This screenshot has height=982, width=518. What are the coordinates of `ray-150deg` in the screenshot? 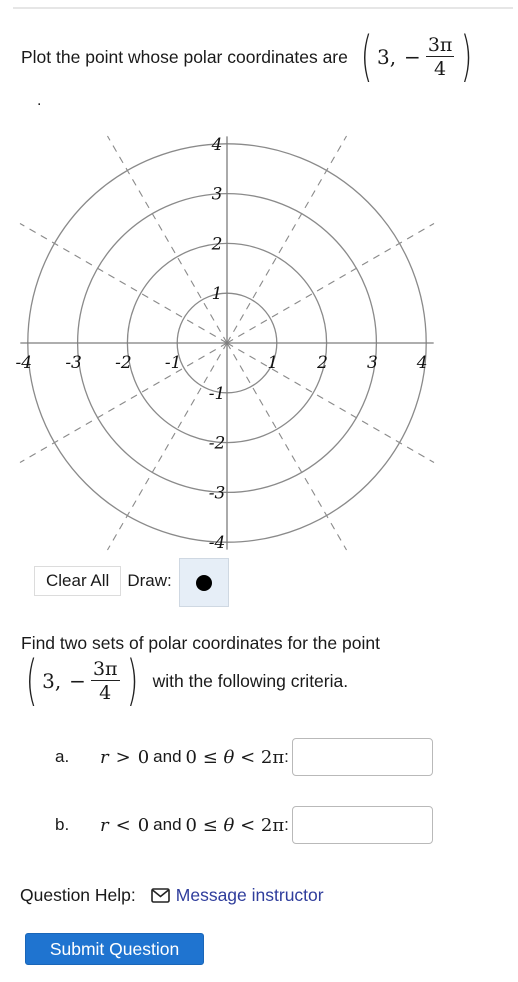 It's located at (123, 283).